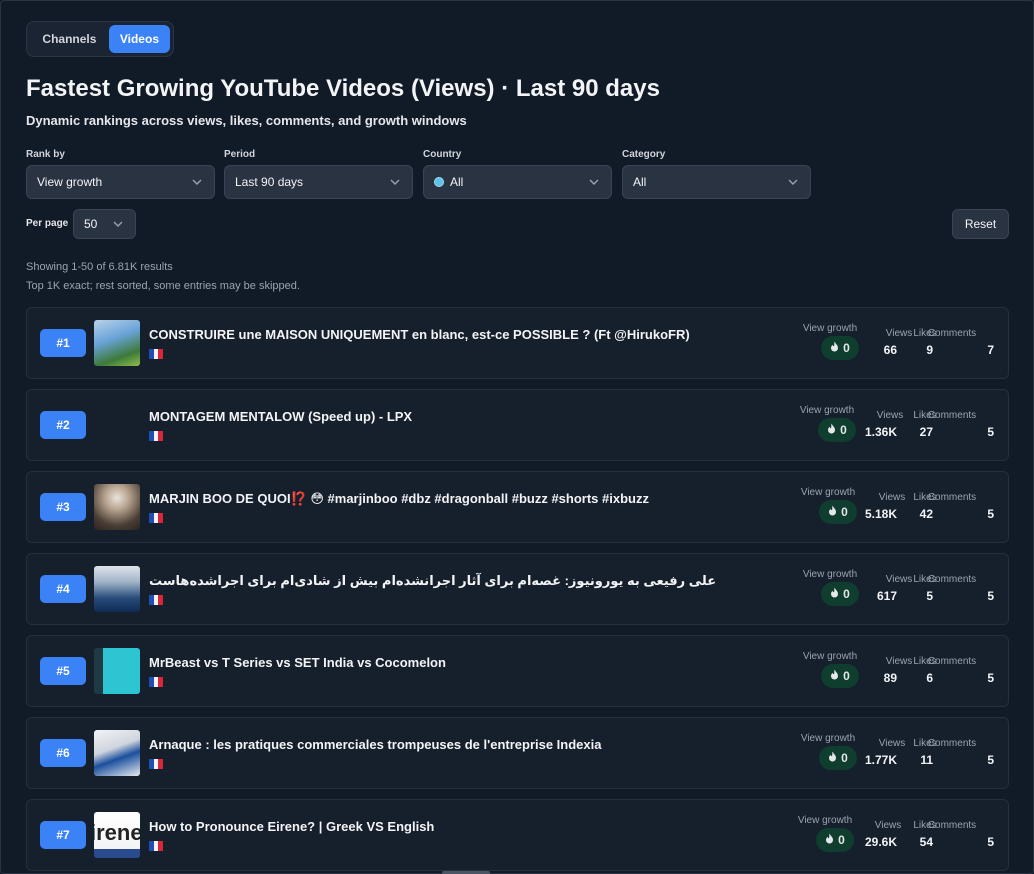 The height and width of the screenshot is (874, 1034). I want to click on views-value: 5.18K, so click(880, 514).